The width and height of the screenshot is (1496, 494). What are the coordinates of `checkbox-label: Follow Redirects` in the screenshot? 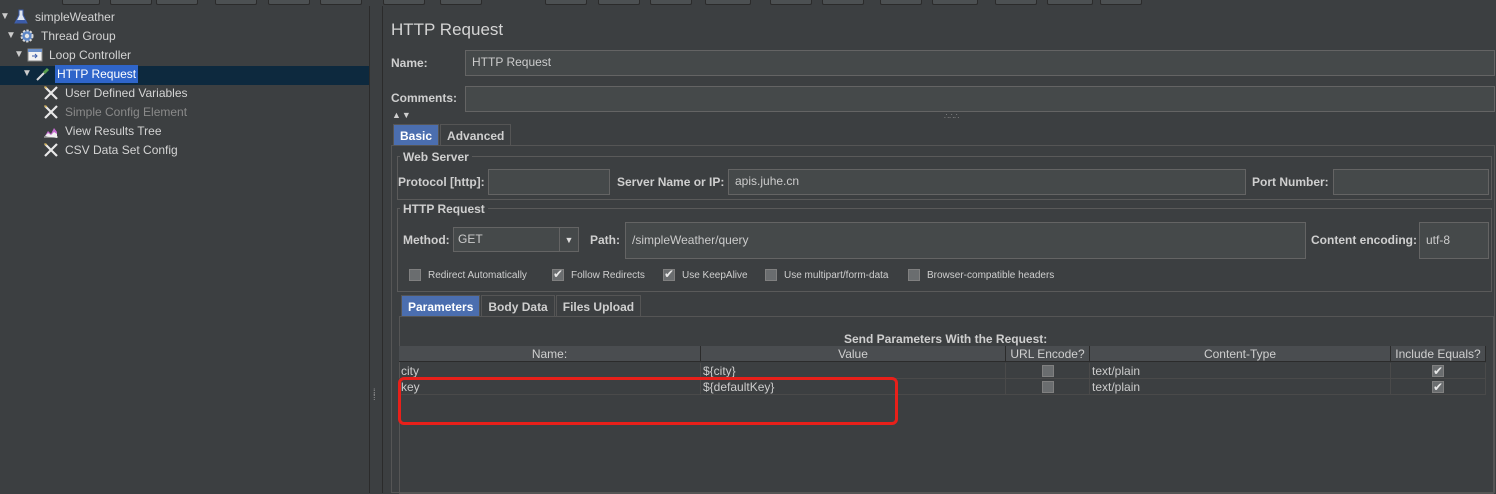 It's located at (608, 275).